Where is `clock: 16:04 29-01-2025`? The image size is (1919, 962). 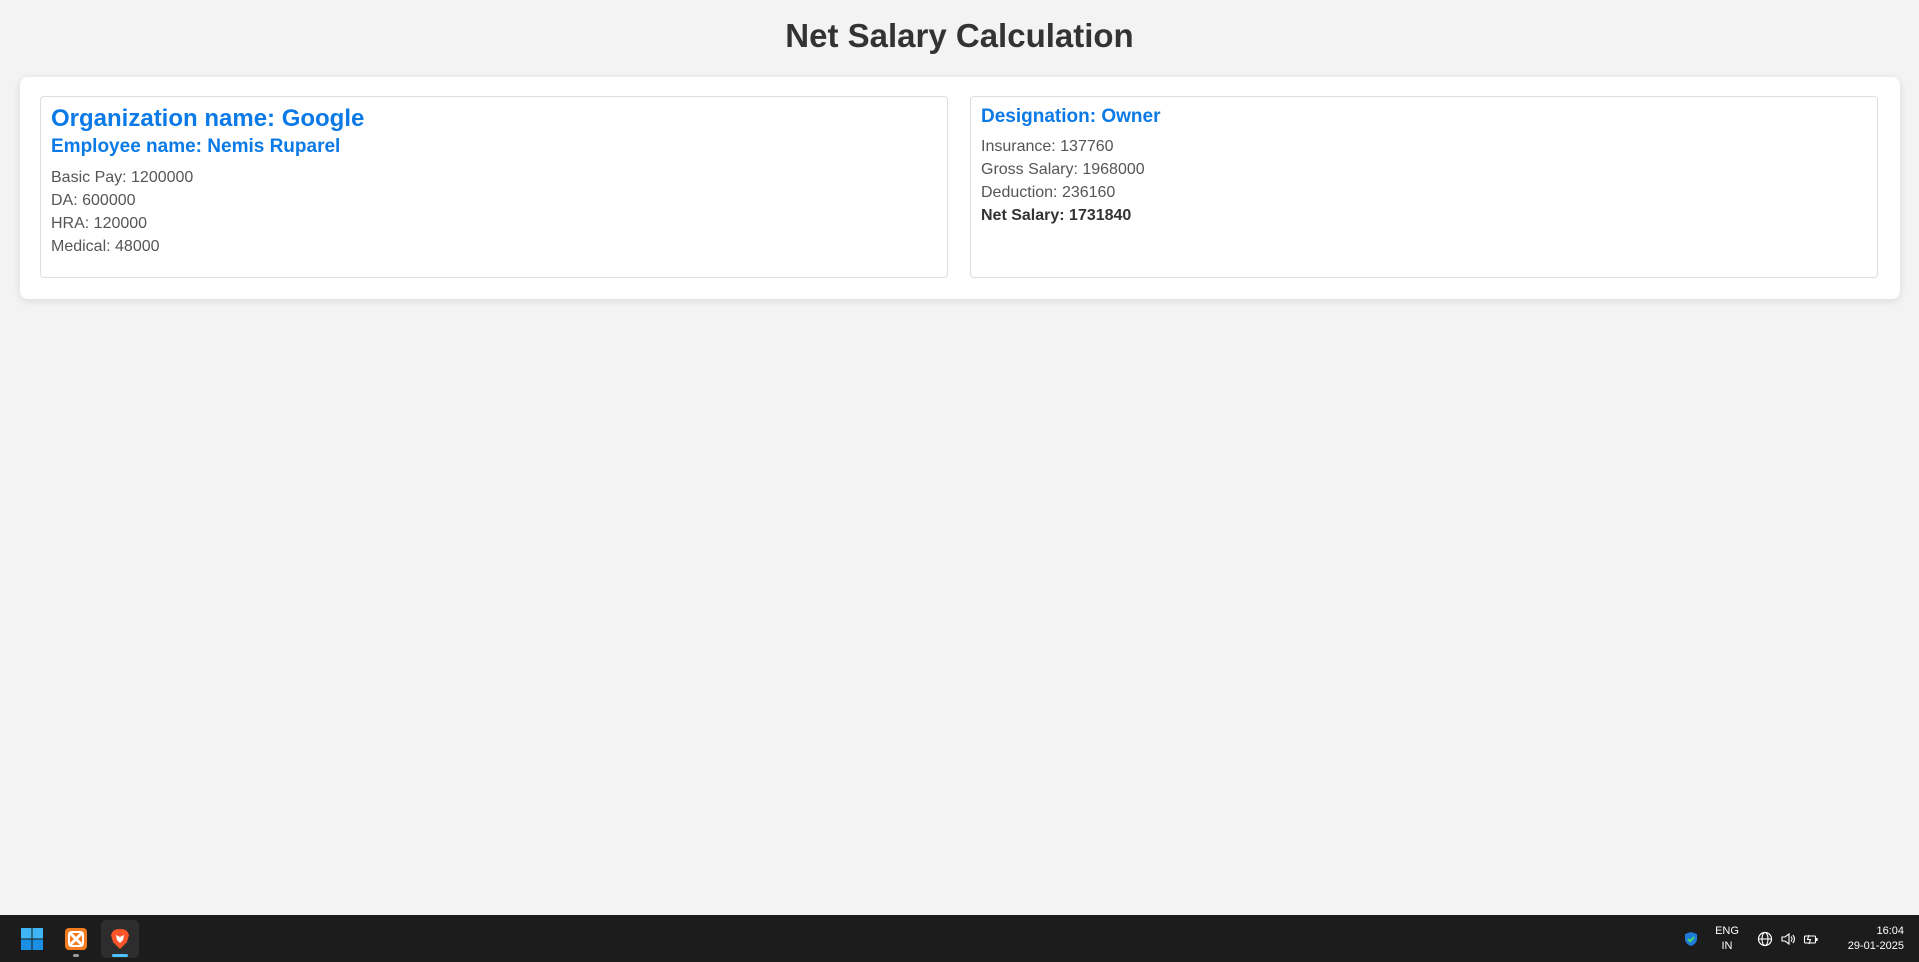
clock: 16:04 29-01-2025 is located at coordinates (1868, 939).